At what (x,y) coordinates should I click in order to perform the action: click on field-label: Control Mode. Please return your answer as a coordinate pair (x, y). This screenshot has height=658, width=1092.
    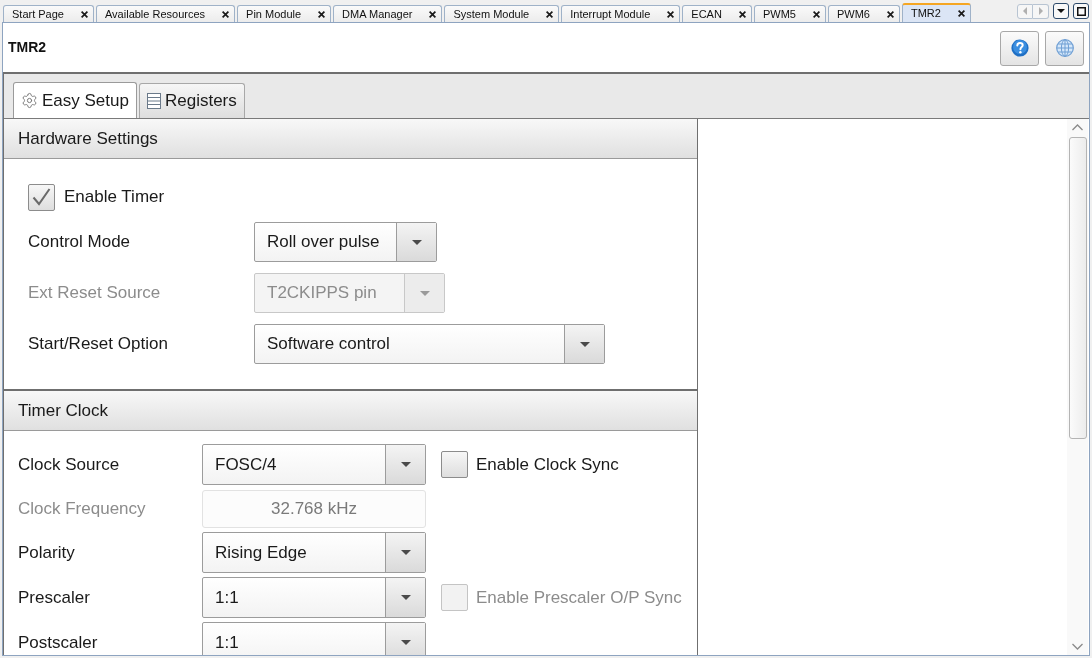
    Looking at the image, I should click on (80, 242).